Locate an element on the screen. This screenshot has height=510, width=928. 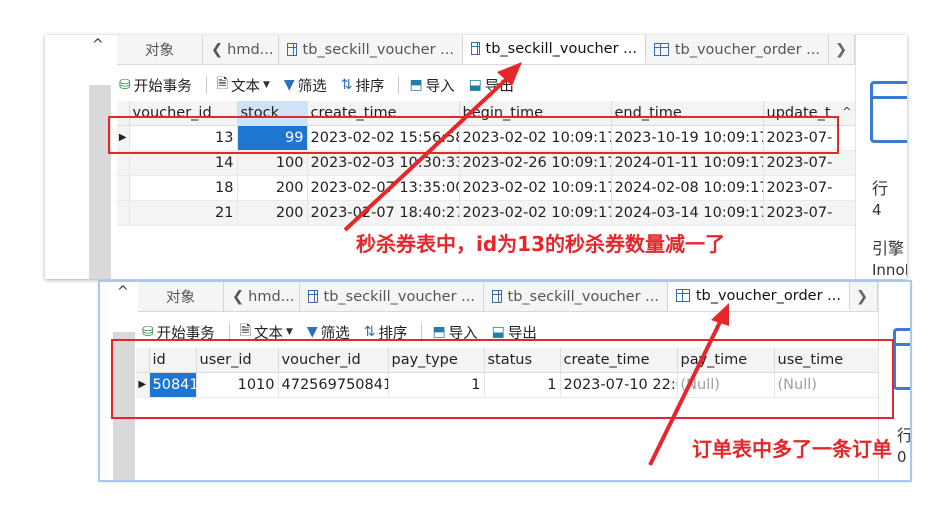
arrow-head-bottom is located at coordinates (720, 314).